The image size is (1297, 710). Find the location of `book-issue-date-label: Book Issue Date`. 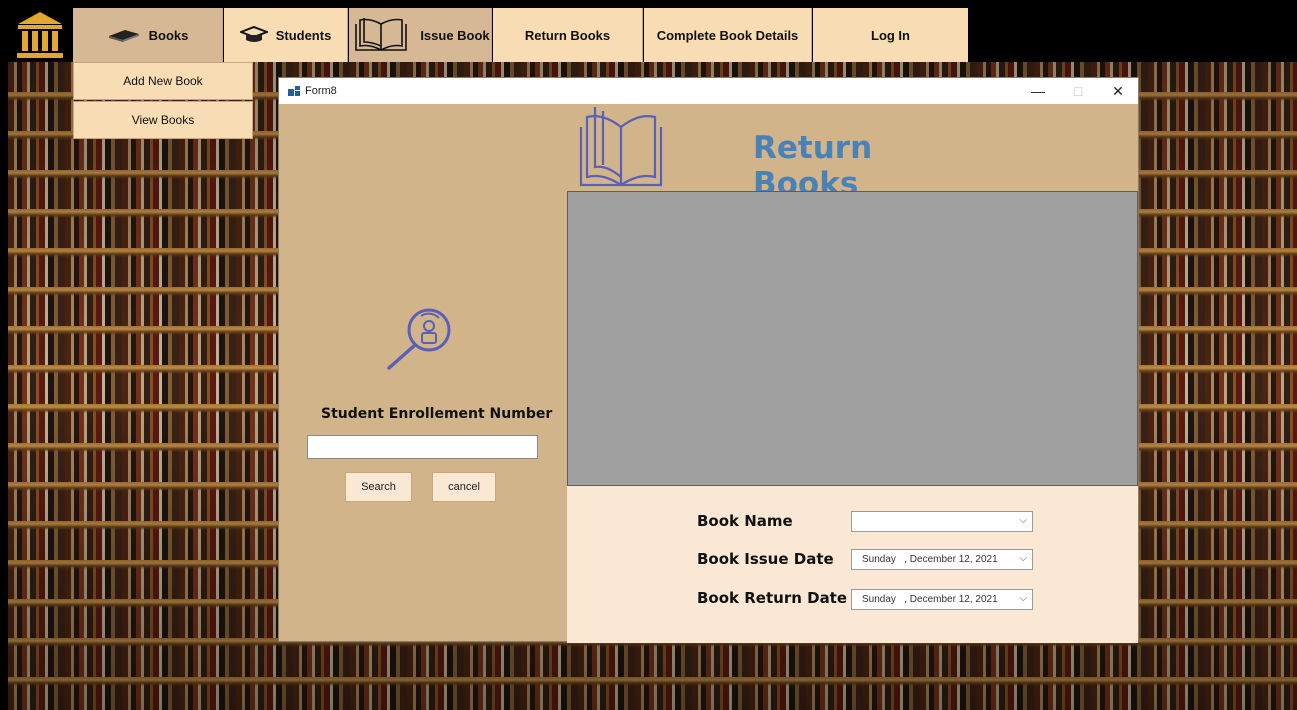

book-issue-date-label: Book Issue Date is located at coordinates (765, 559).